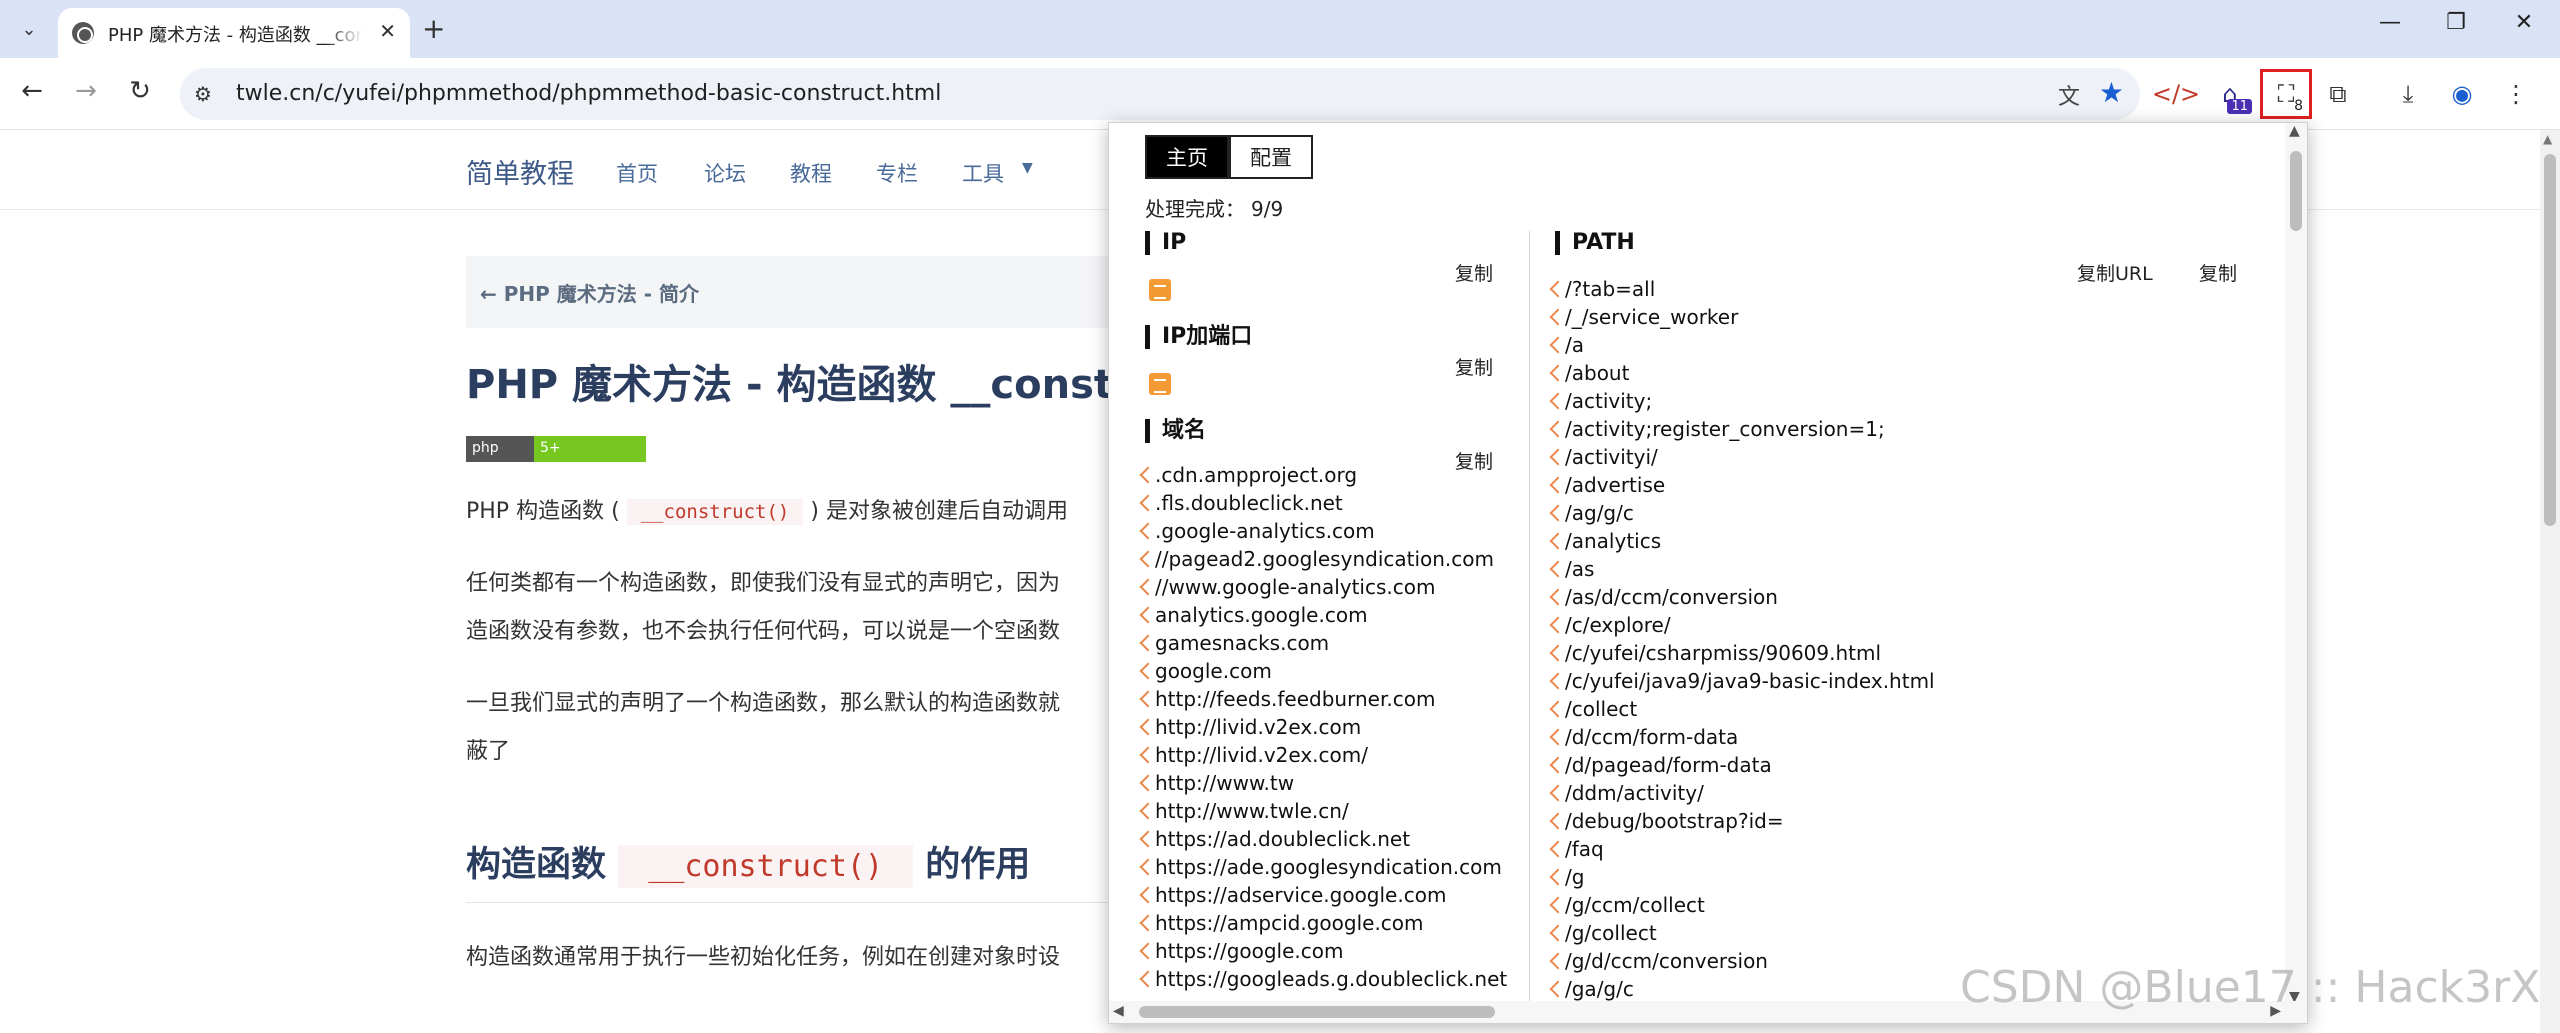  I want to click on list-item: /ddm/activity/, so click(1742, 793).